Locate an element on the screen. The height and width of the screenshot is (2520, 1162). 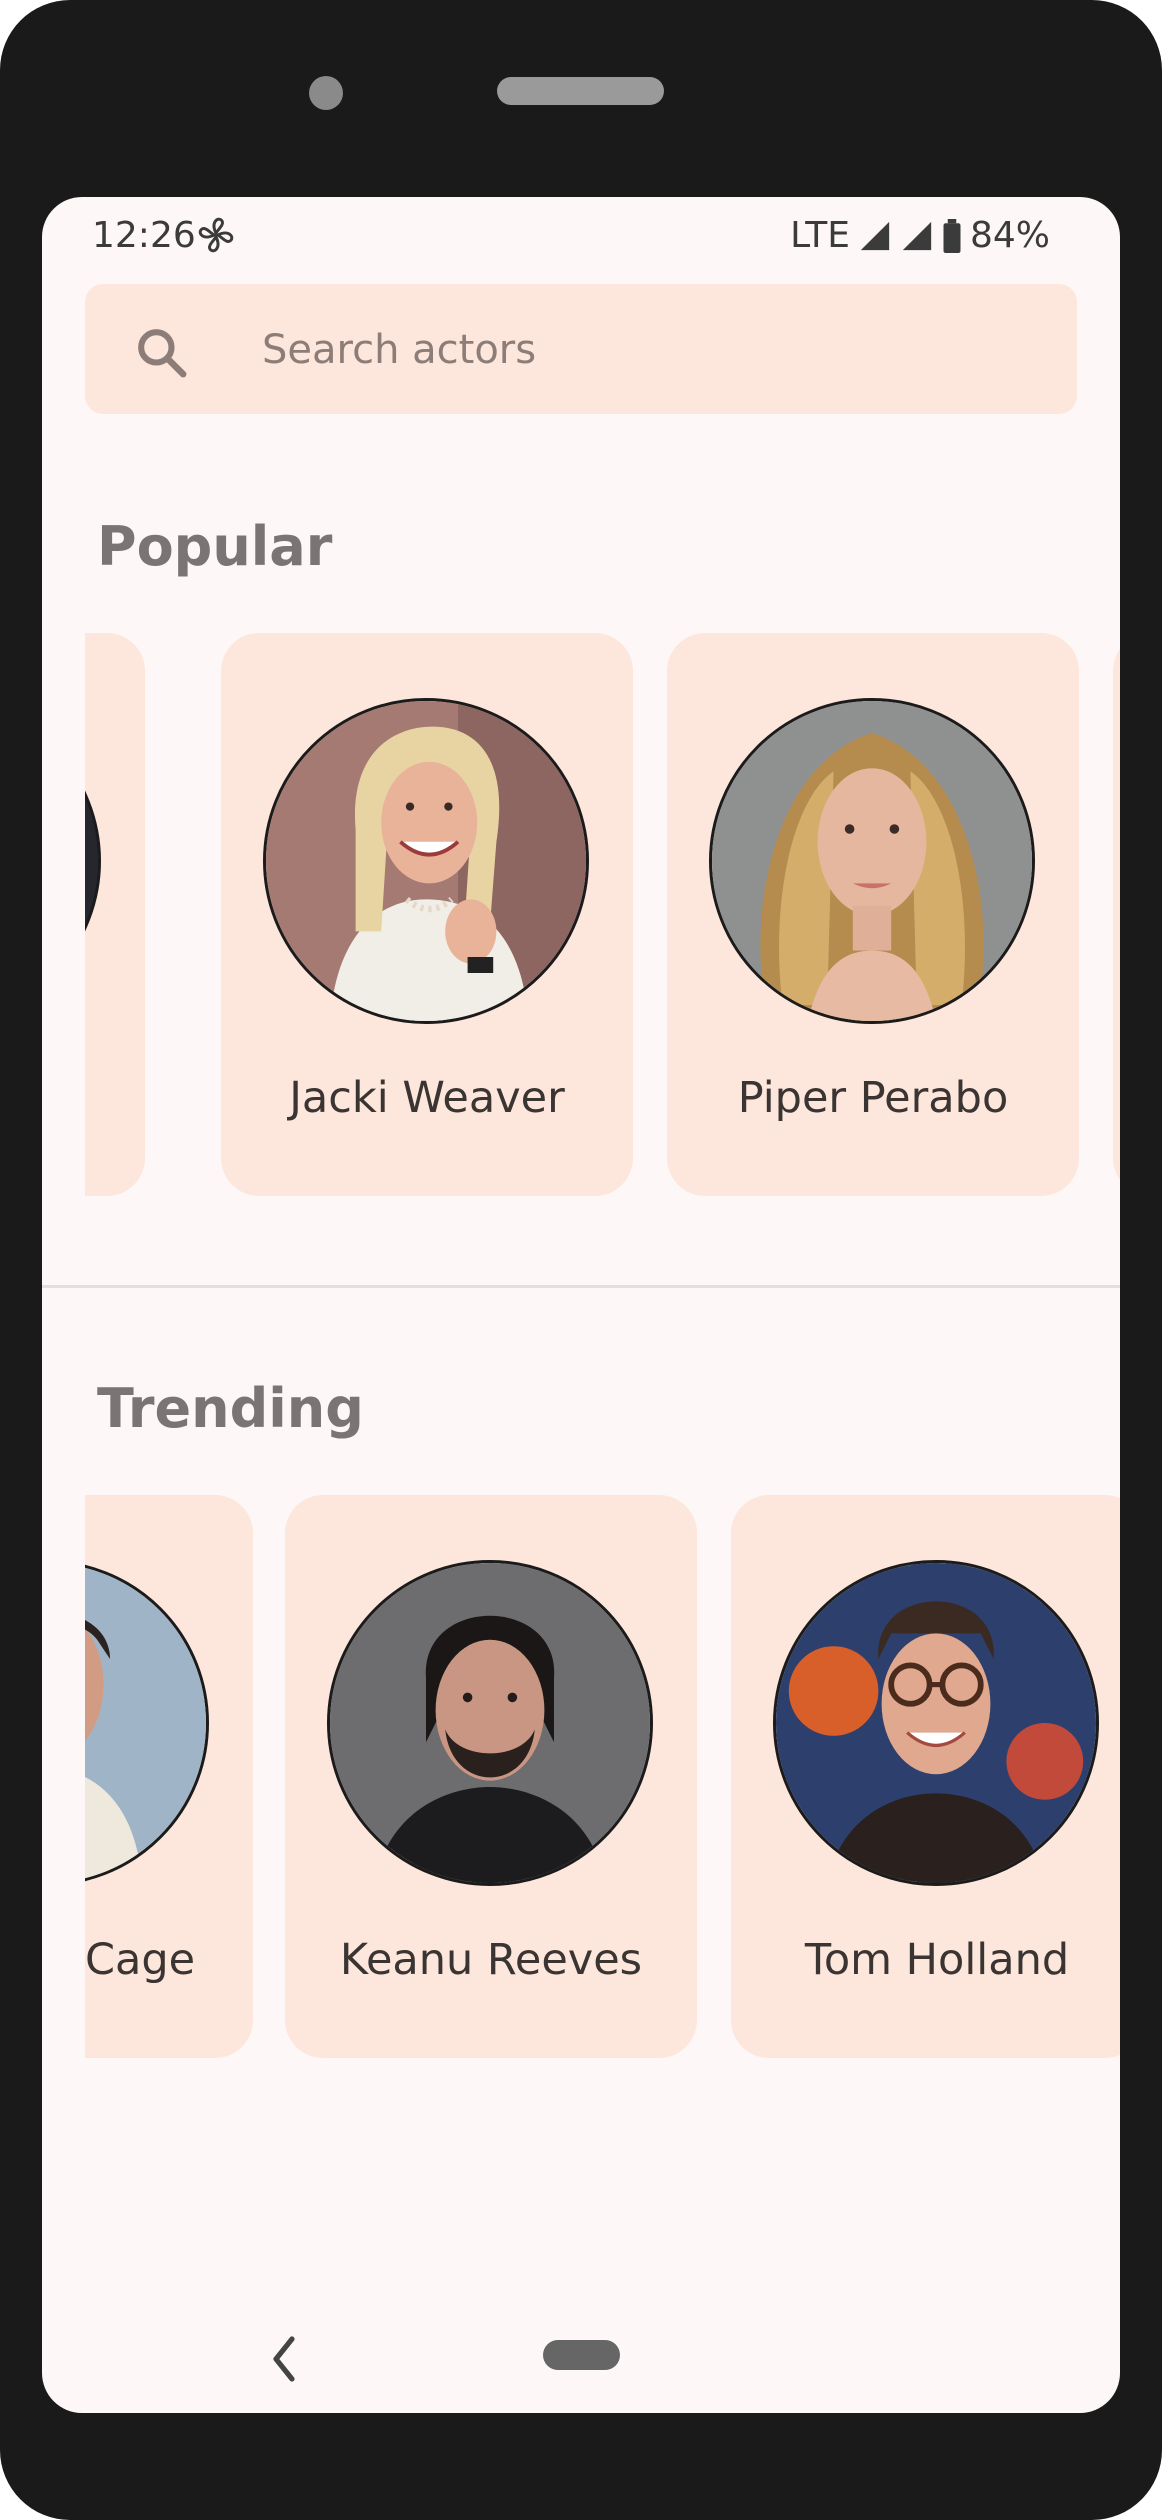
actor-card: Cage is located at coordinates (169, 1776).